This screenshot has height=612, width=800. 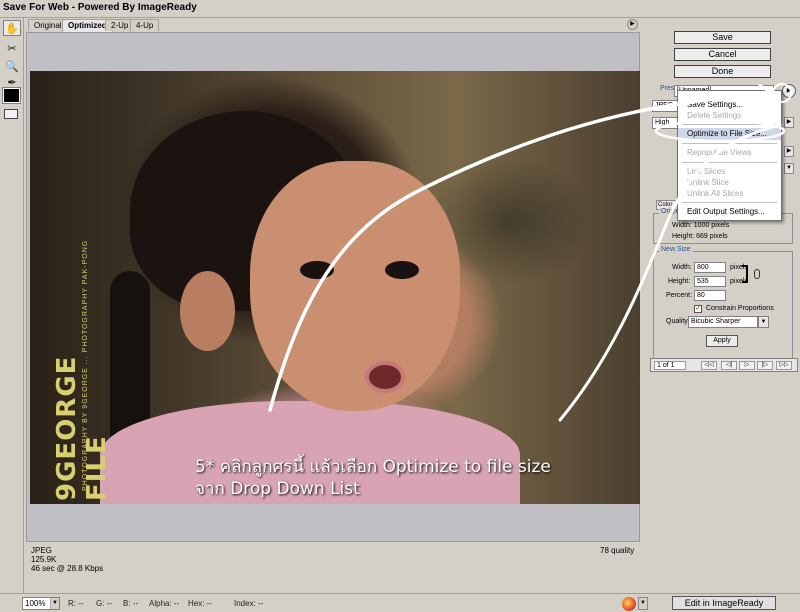 What do you see at coordinates (682, 267) in the screenshot?
I see `width-label: Width:` at bounding box center [682, 267].